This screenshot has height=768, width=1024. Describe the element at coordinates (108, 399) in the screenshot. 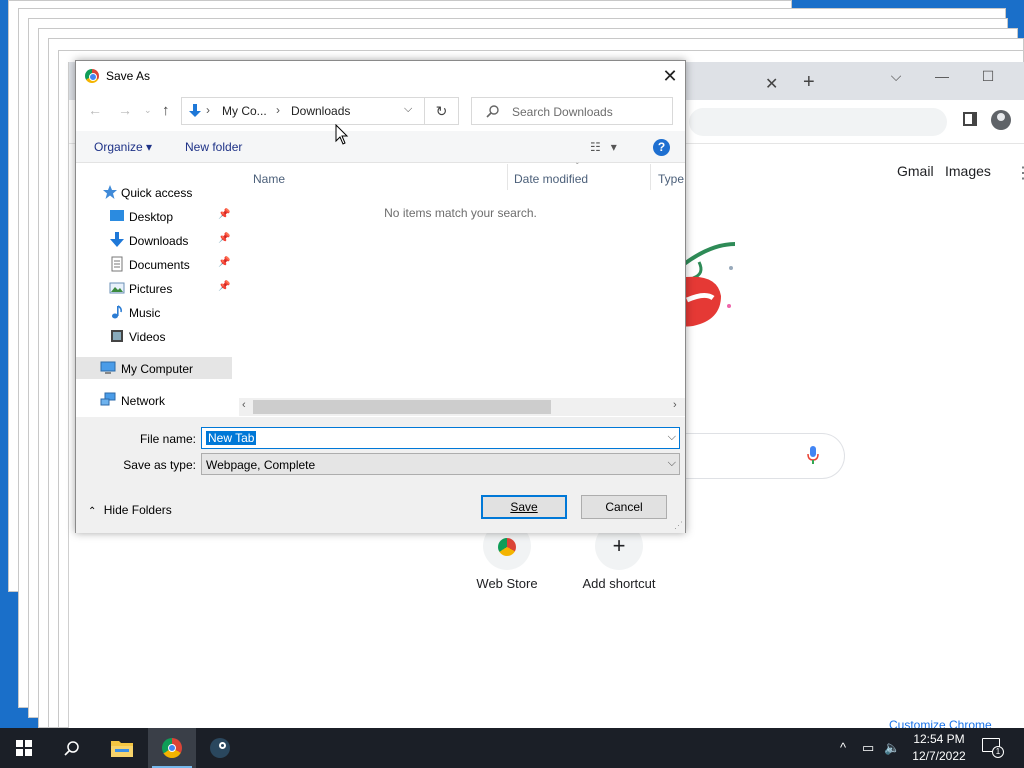

I see `network-icon` at that location.